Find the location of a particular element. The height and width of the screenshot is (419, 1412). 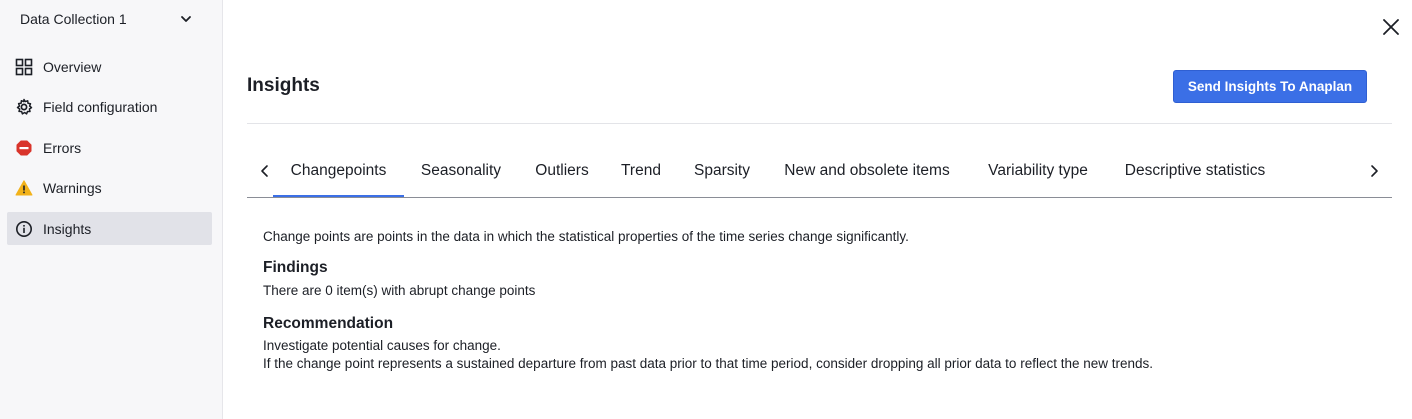

close-button is located at coordinates (1391, 27).